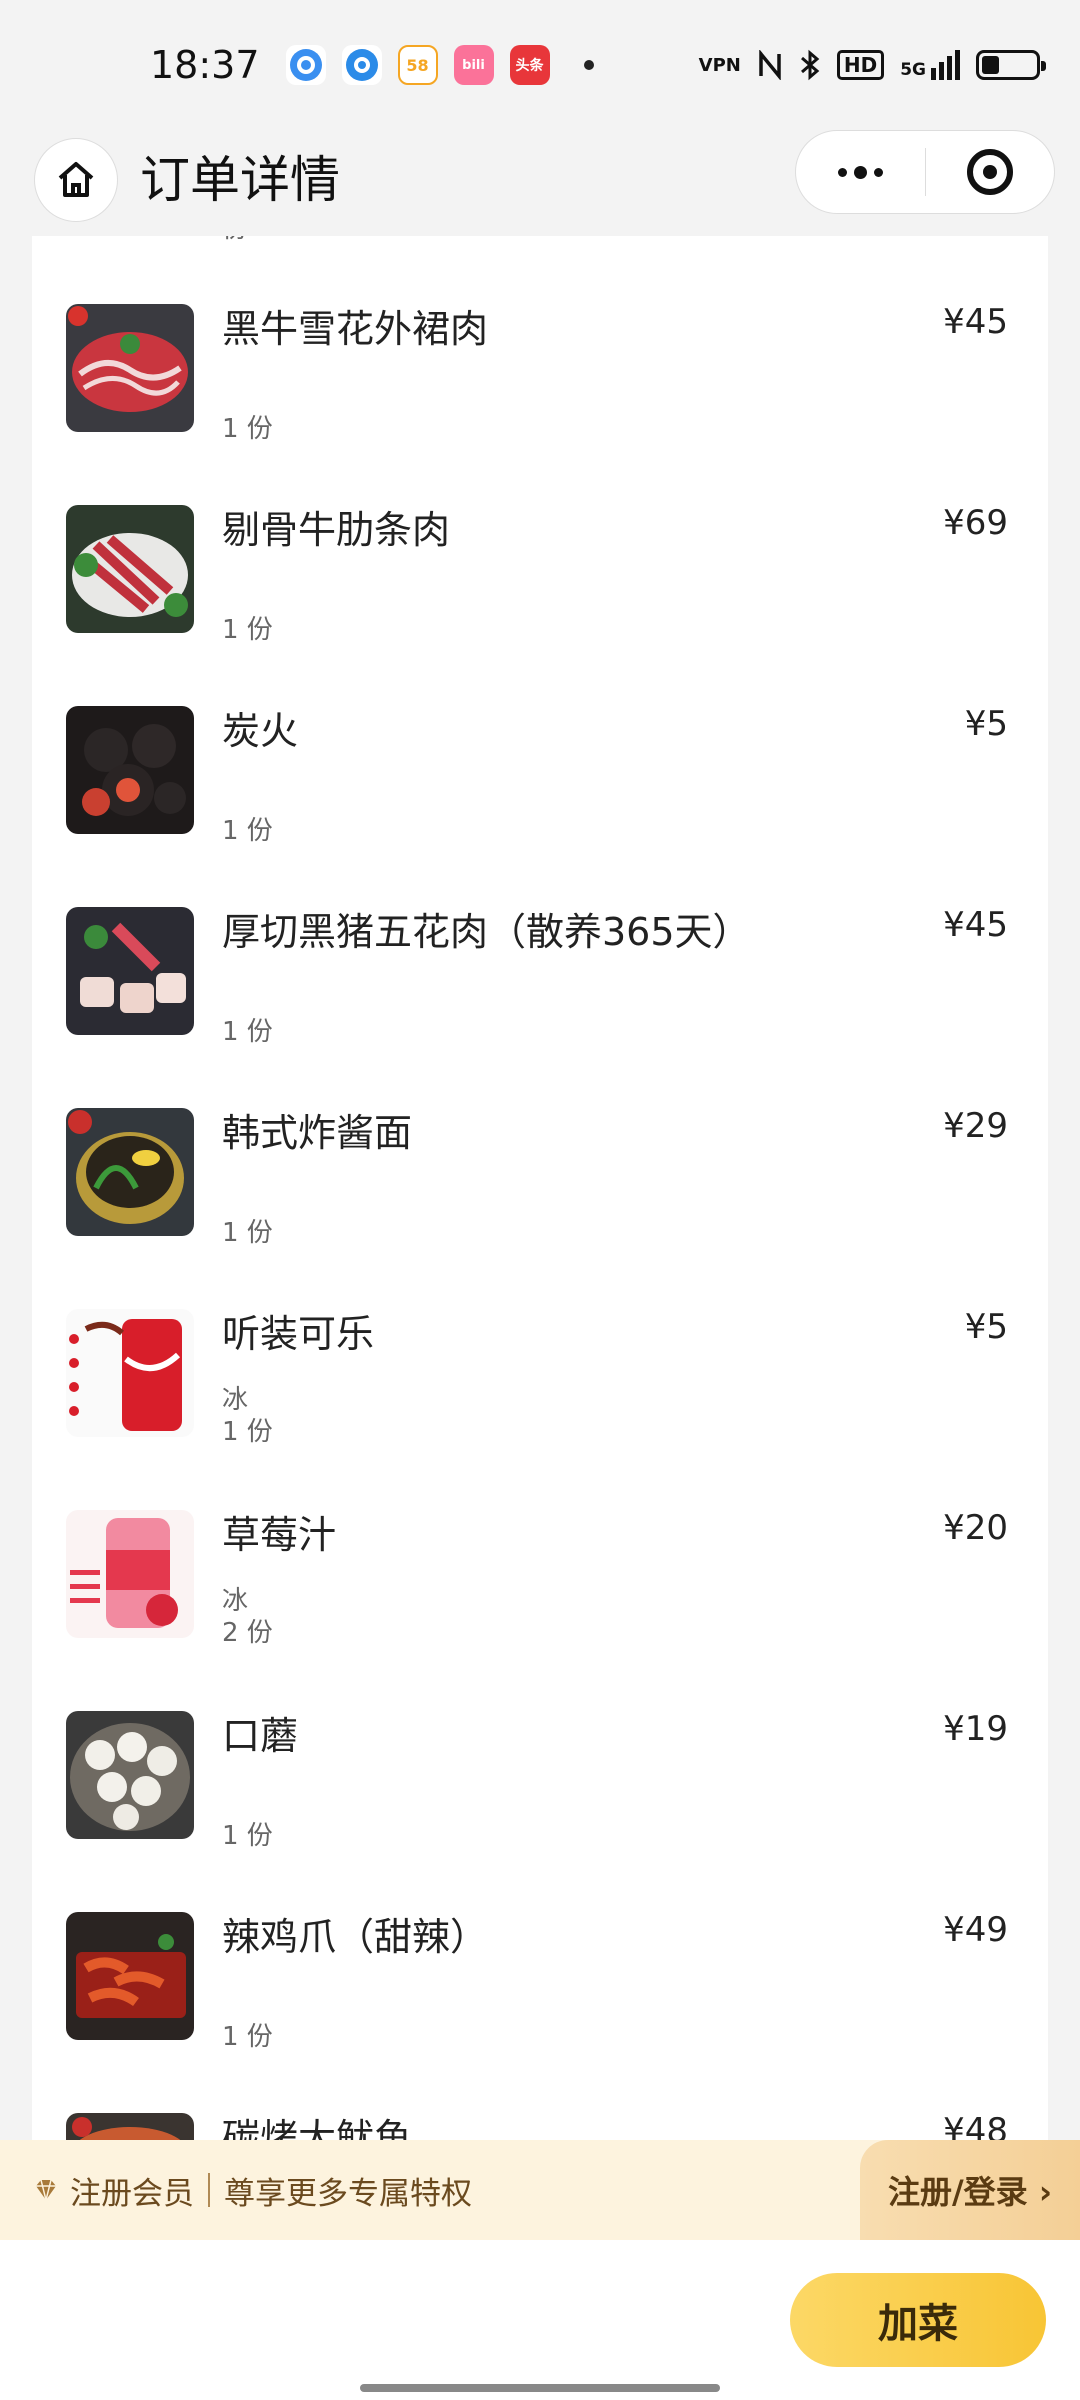 The height and width of the screenshot is (2400, 1080). I want to click on item-price: ¥48, so click(975, 2125).